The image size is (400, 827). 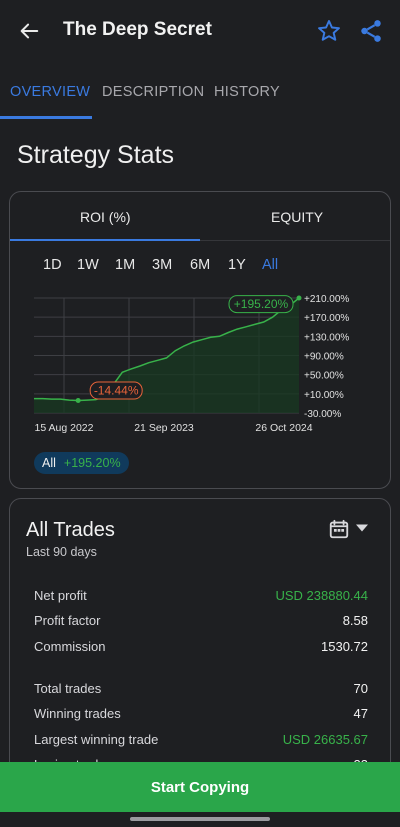 What do you see at coordinates (162, 265) in the screenshot?
I see `range-3m: 3M` at bounding box center [162, 265].